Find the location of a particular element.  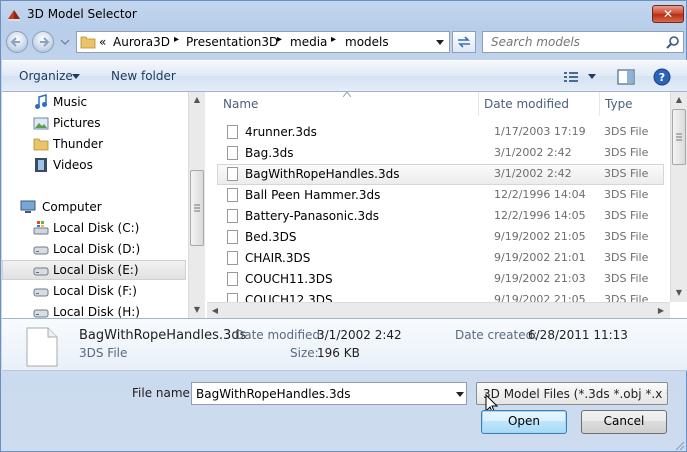

music-icon is located at coordinates (41, 101).